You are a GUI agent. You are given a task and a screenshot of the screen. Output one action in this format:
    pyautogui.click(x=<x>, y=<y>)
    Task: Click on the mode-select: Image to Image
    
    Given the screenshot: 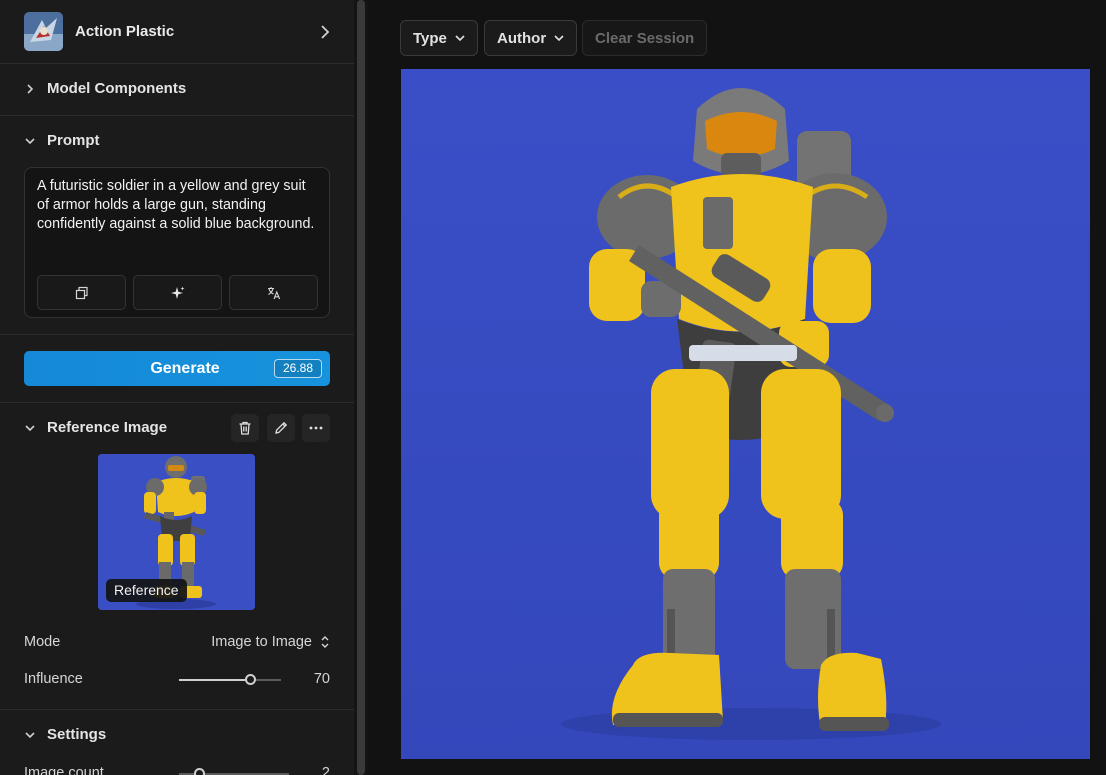 What is the action you would take?
    pyautogui.click(x=270, y=642)
    